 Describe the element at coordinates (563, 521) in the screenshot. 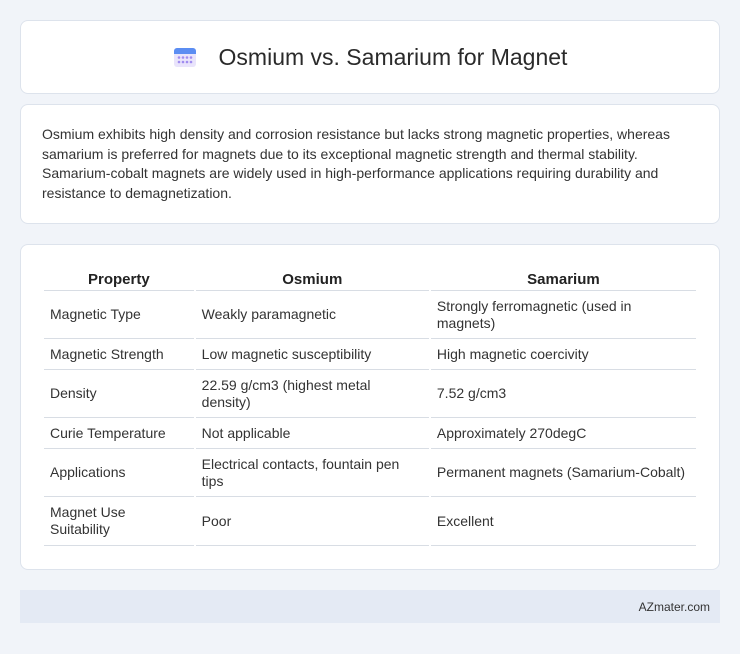

I see `table-cell: Excellent` at that location.